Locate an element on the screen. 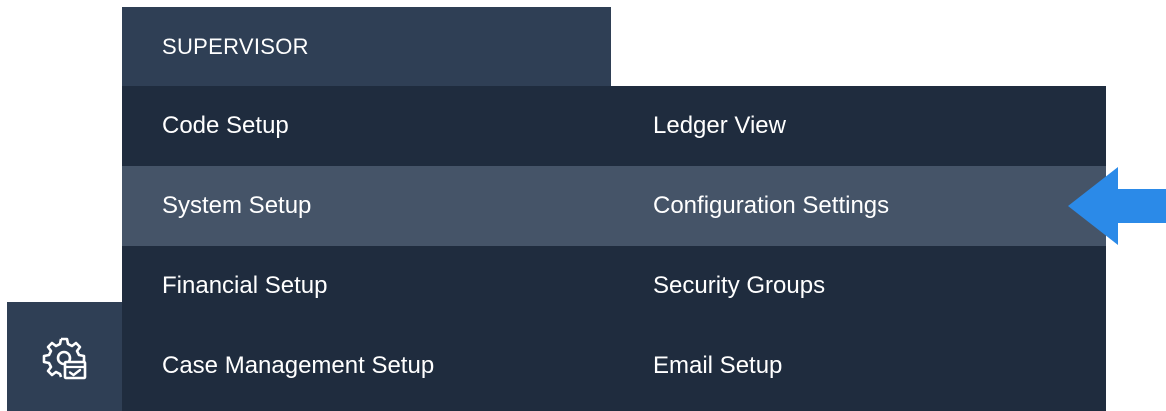 Image resolution: width=1166 pixels, height=411 pixels. menu-item-system-setup: System Setup is located at coordinates (236, 206).